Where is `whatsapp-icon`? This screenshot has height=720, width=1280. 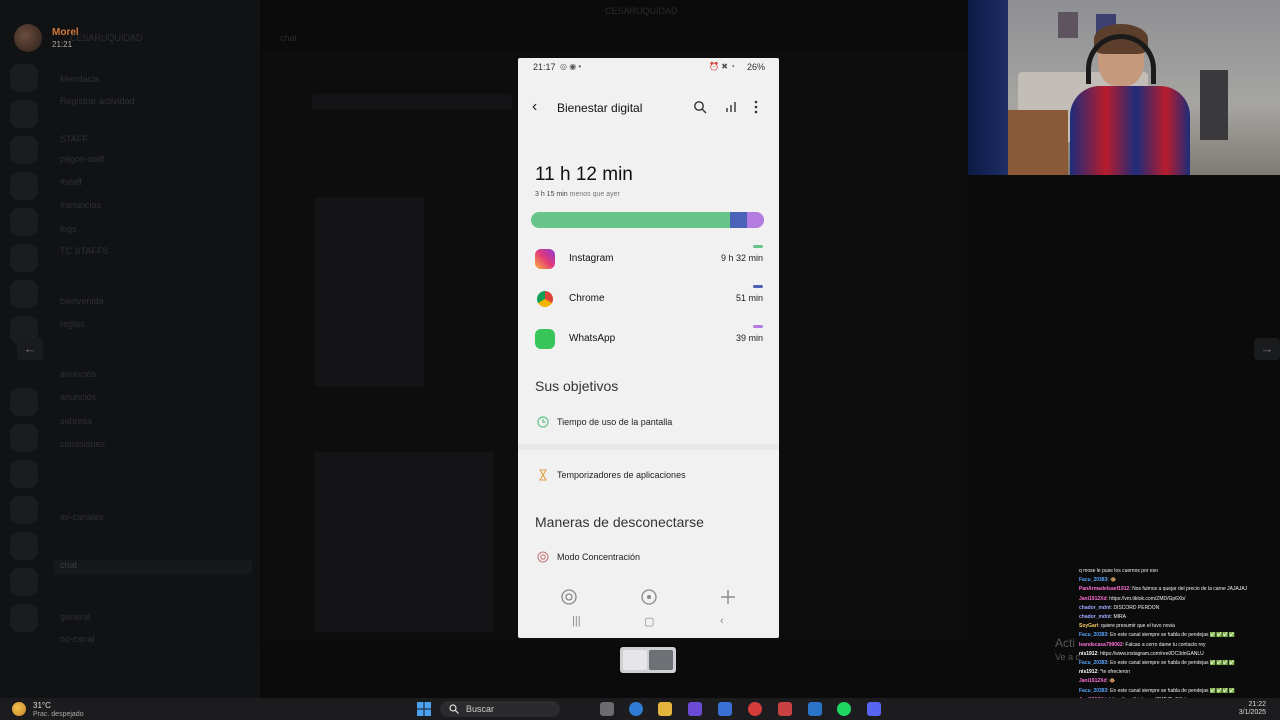
whatsapp-icon is located at coordinates (545, 339).